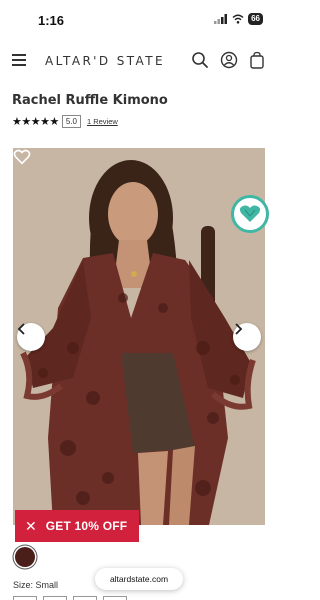 Image resolution: width=320 pixels, height=600 pixels. Describe the element at coordinates (22, 157) in the screenshot. I see `heart-icon` at that location.